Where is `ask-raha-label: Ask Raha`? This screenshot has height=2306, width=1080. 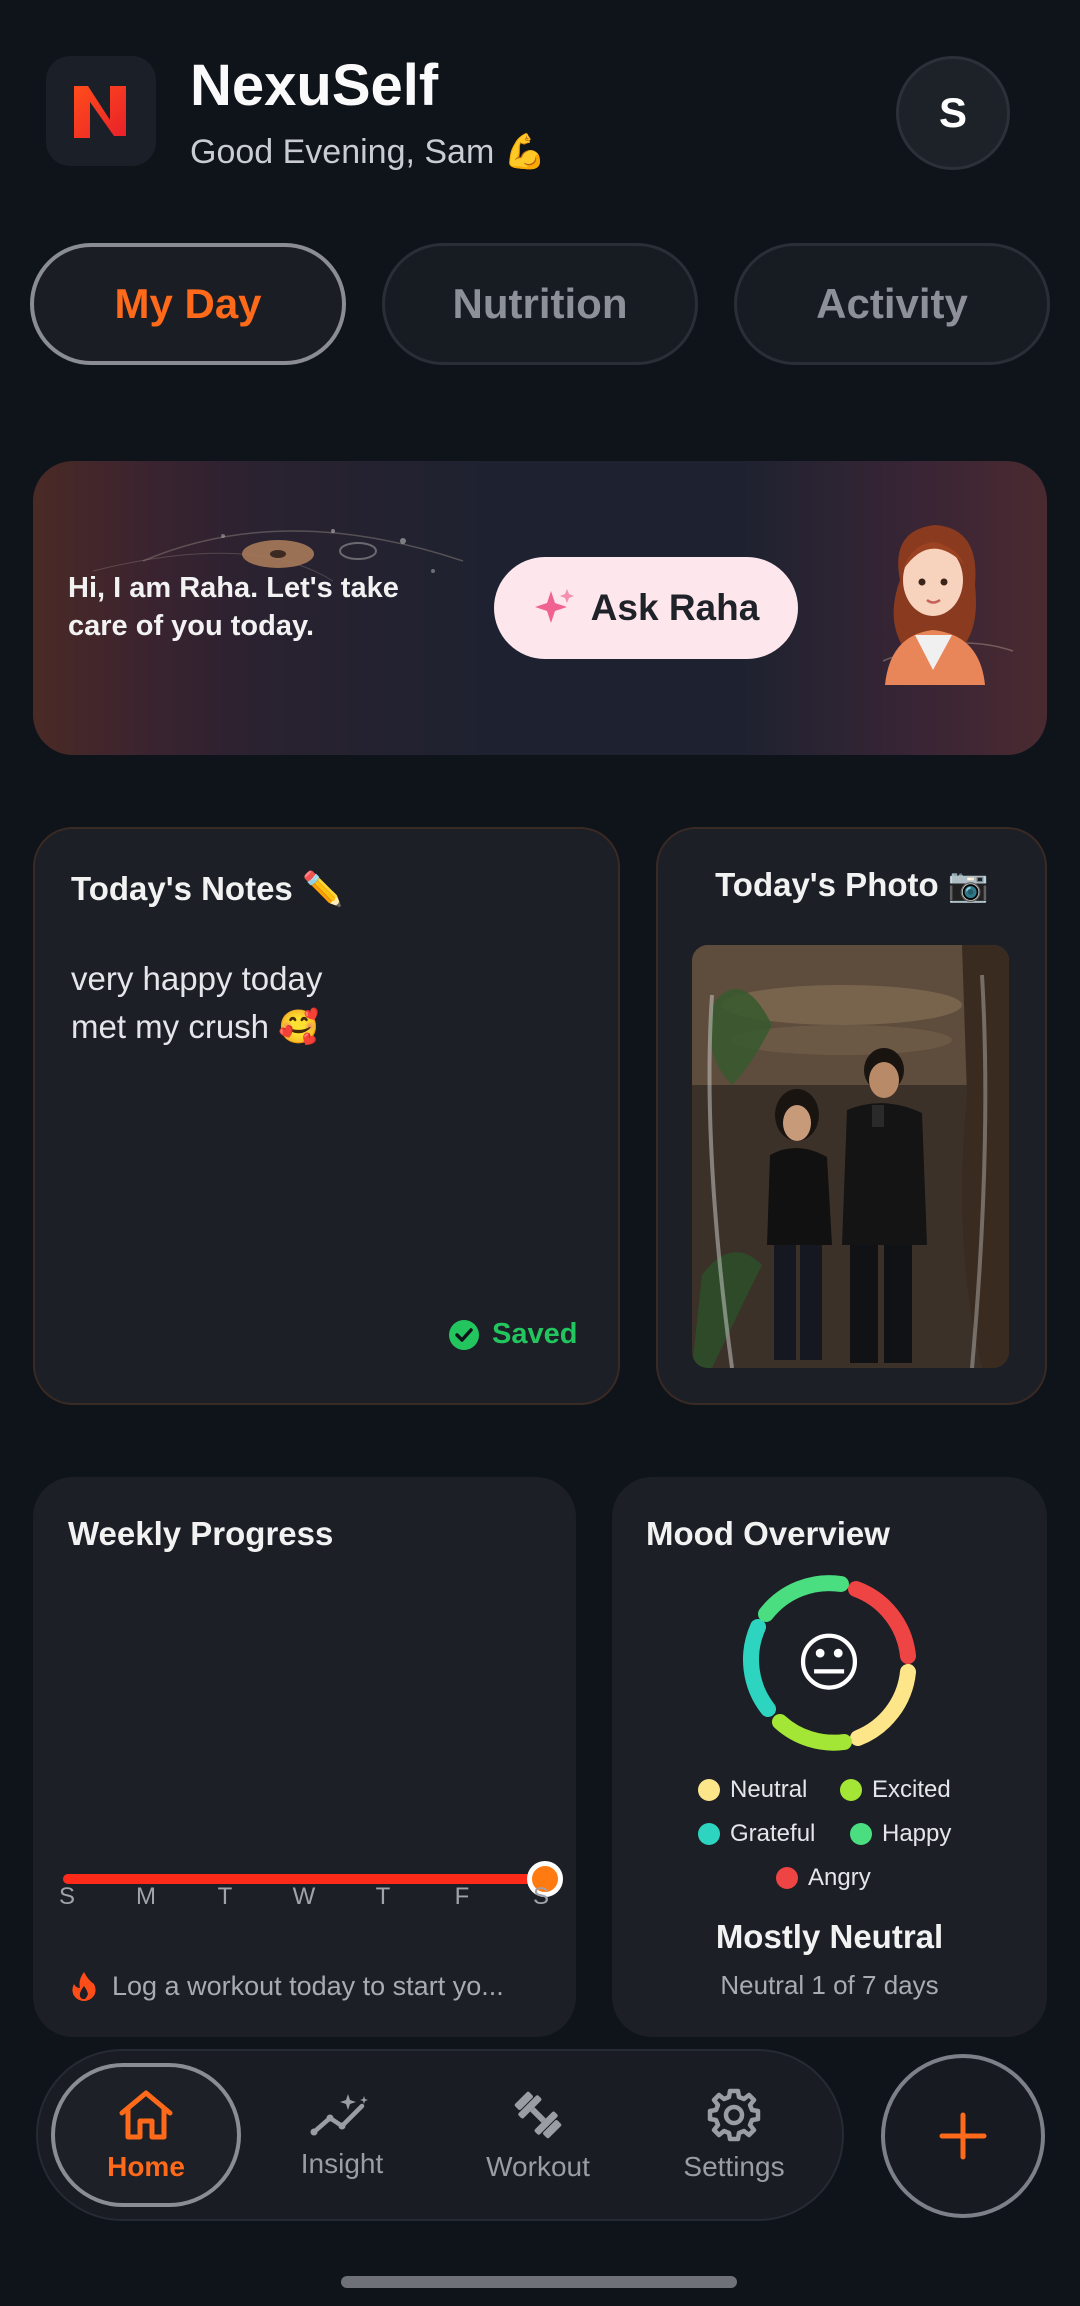 ask-raha-label: Ask Raha is located at coordinates (675, 607).